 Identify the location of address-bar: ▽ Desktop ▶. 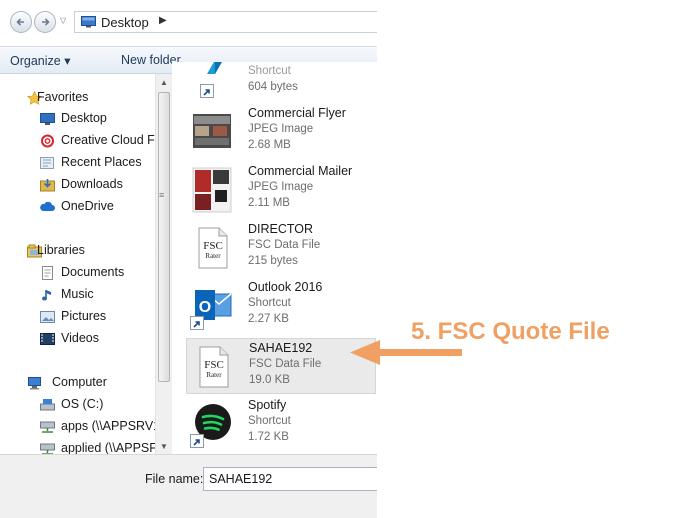
(188, 23).